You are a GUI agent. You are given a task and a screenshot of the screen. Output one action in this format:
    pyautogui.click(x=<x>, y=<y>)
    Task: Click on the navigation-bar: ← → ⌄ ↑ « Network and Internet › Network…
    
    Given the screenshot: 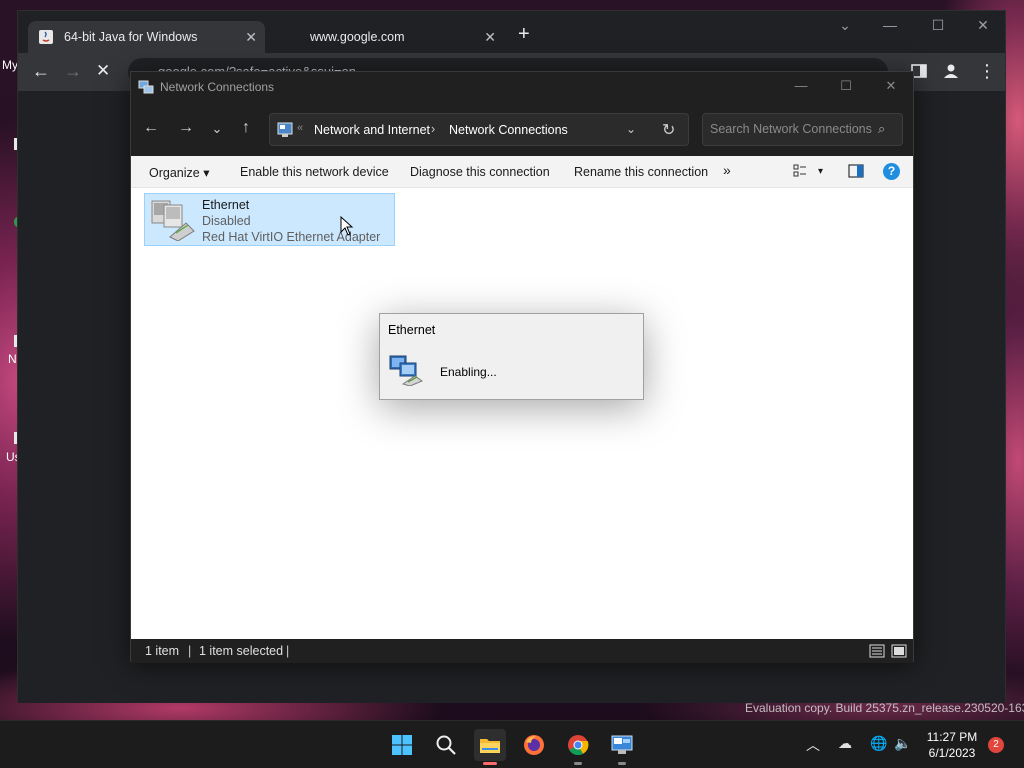 What is the action you would take?
    pyautogui.click(x=522, y=129)
    